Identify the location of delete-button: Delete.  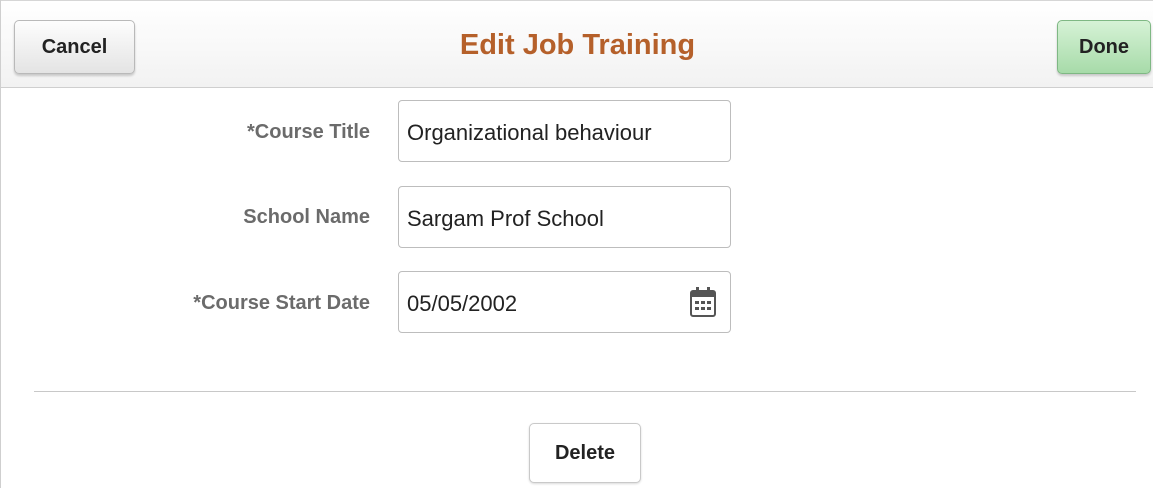
(585, 453).